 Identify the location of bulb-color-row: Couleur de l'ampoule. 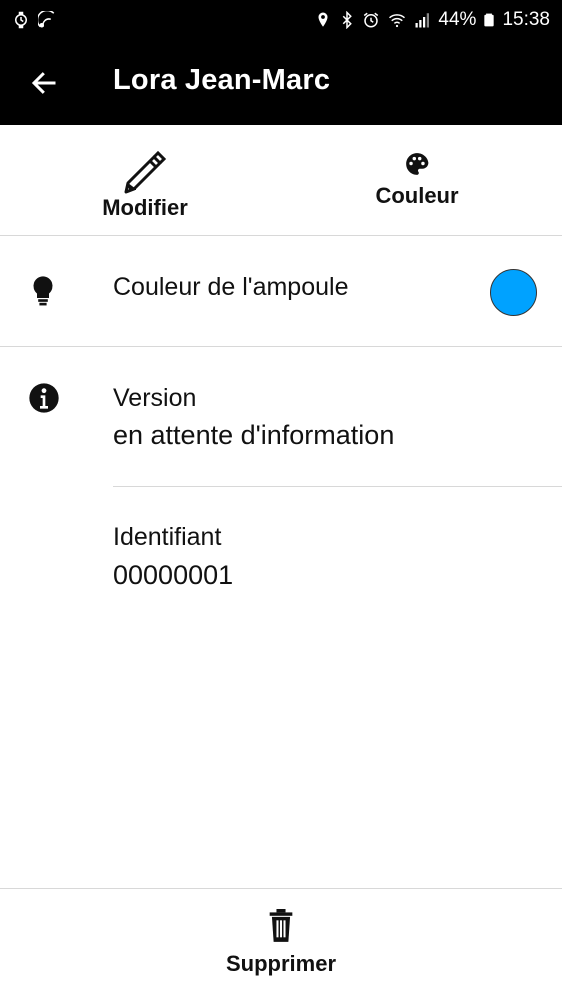
(281, 291).